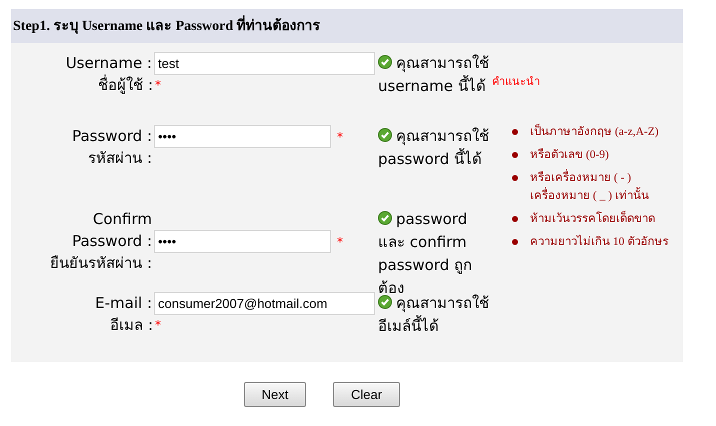 Image resolution: width=716 pixels, height=426 pixels. What do you see at coordinates (594, 132) in the screenshot?
I see `tip-text: เป็นภาษาอังกฤษ (a-z,A-Z)` at bounding box center [594, 132].